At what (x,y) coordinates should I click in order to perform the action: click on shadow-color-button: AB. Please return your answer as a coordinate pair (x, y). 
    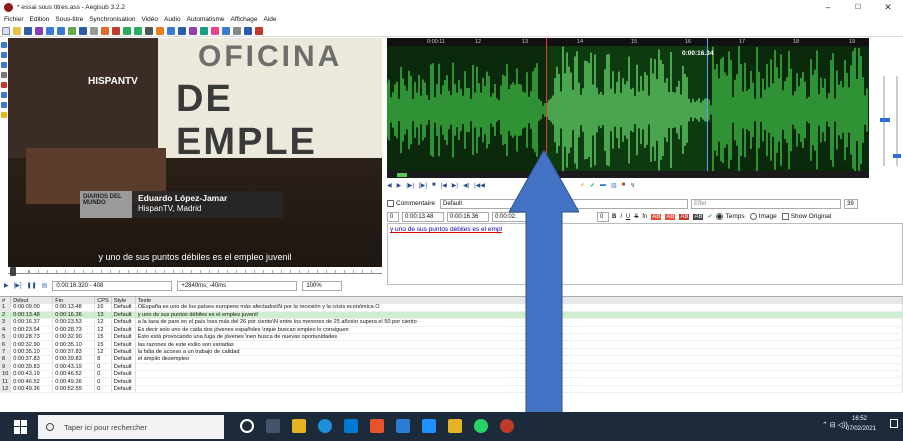
    Looking at the image, I should click on (698, 216).